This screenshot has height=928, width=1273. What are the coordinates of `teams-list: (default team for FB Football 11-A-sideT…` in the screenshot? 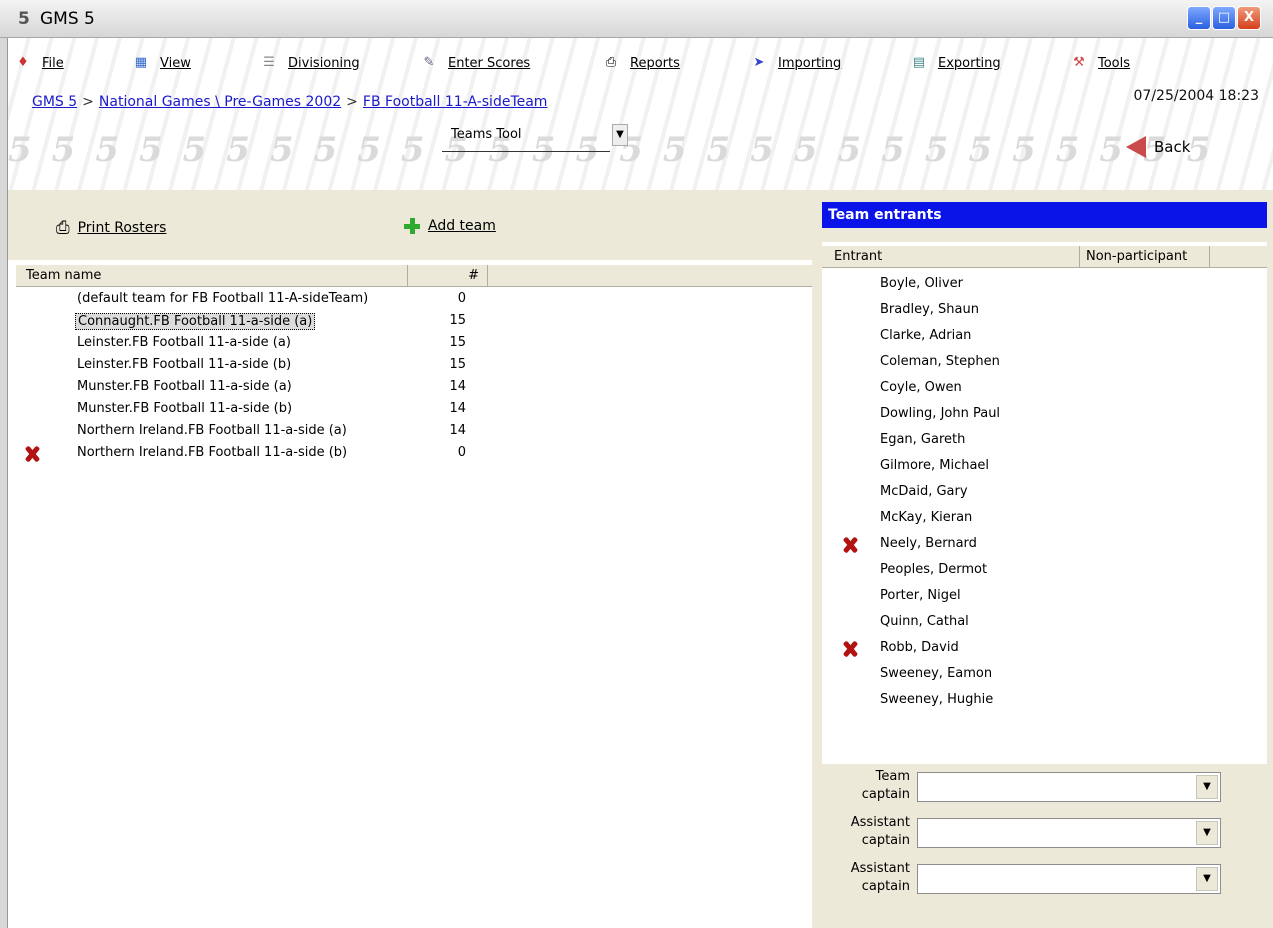 It's located at (415, 377).